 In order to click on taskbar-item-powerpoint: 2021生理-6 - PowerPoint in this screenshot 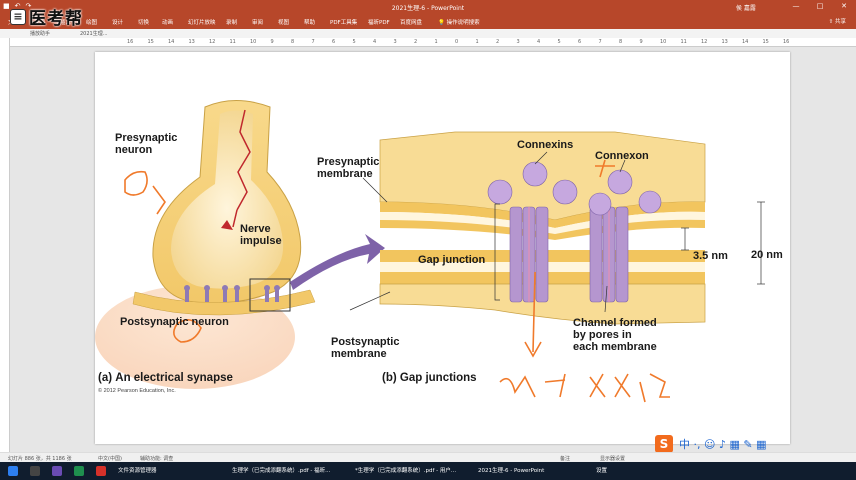, I will do `click(511, 470)`.